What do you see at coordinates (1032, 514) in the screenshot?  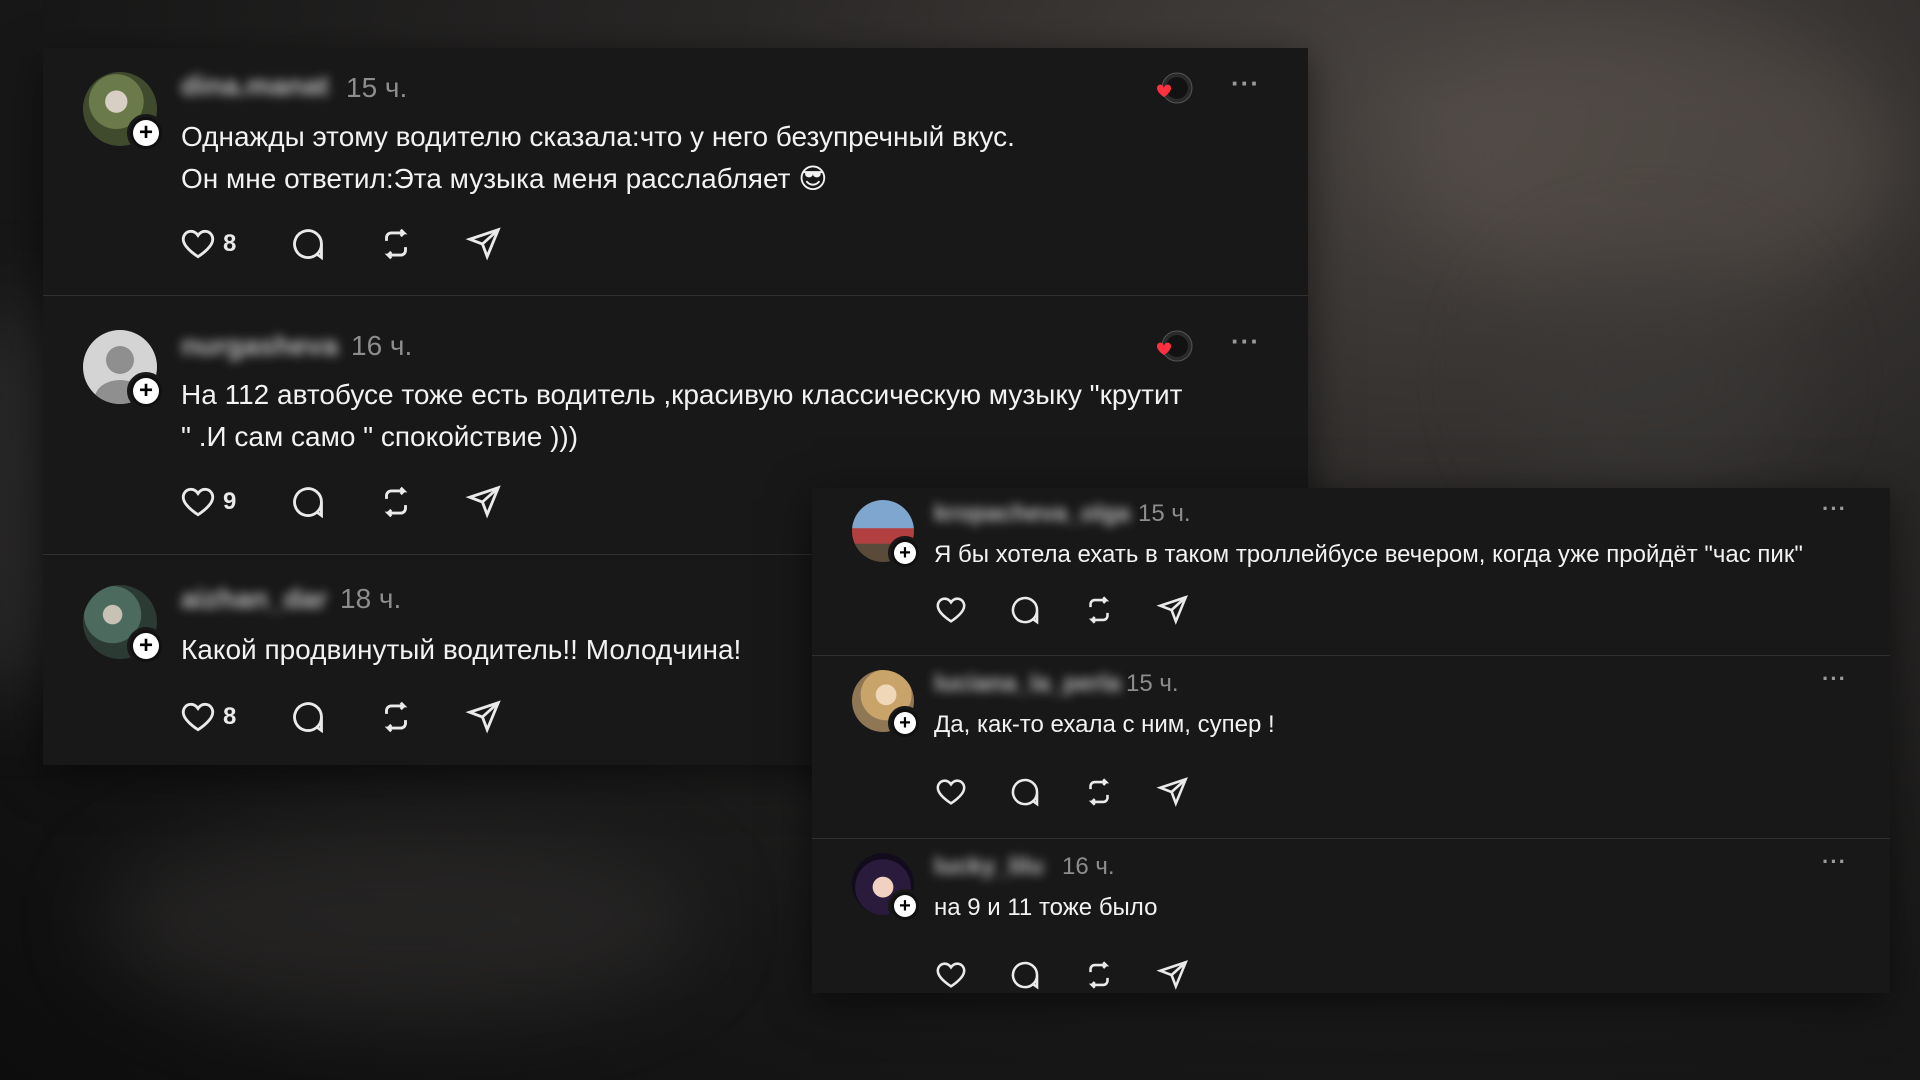 I see `username: kropacheva_olga` at bounding box center [1032, 514].